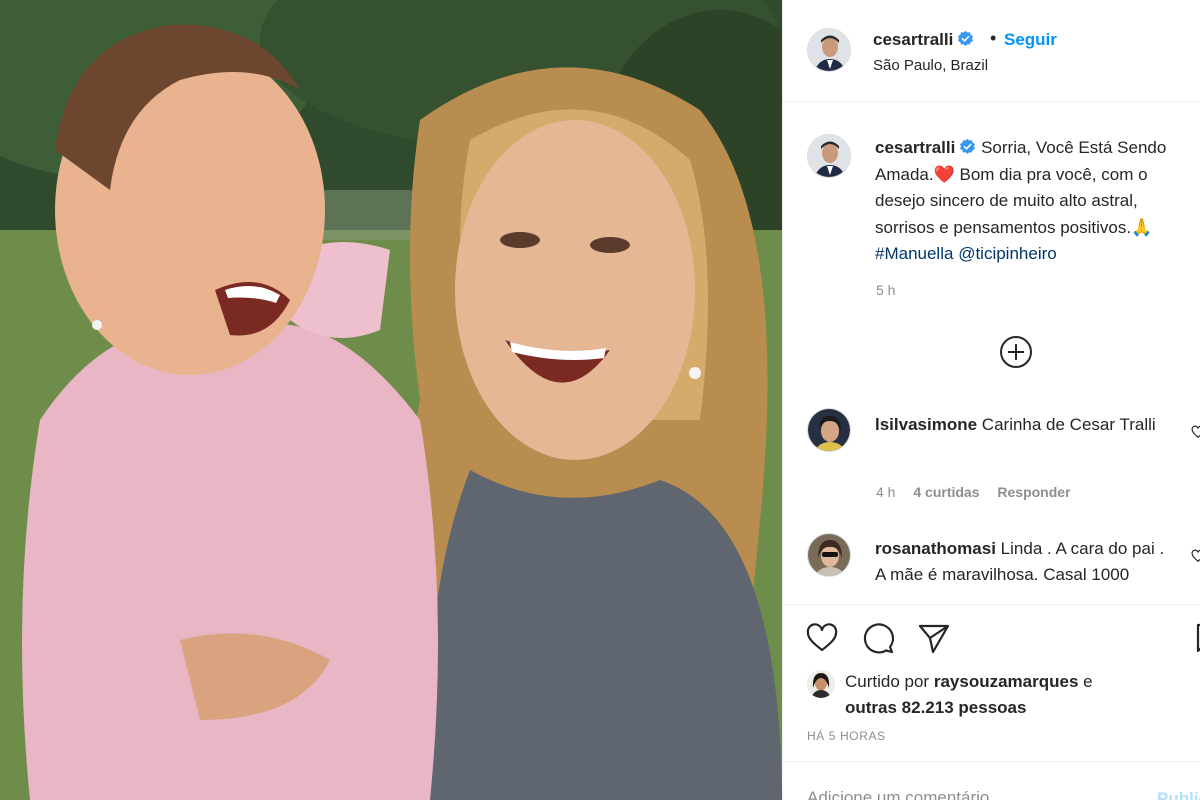 This screenshot has height=800, width=1200. Describe the element at coordinates (1178, 794) in the screenshot. I see `publish-comment-button: Publicar` at that location.